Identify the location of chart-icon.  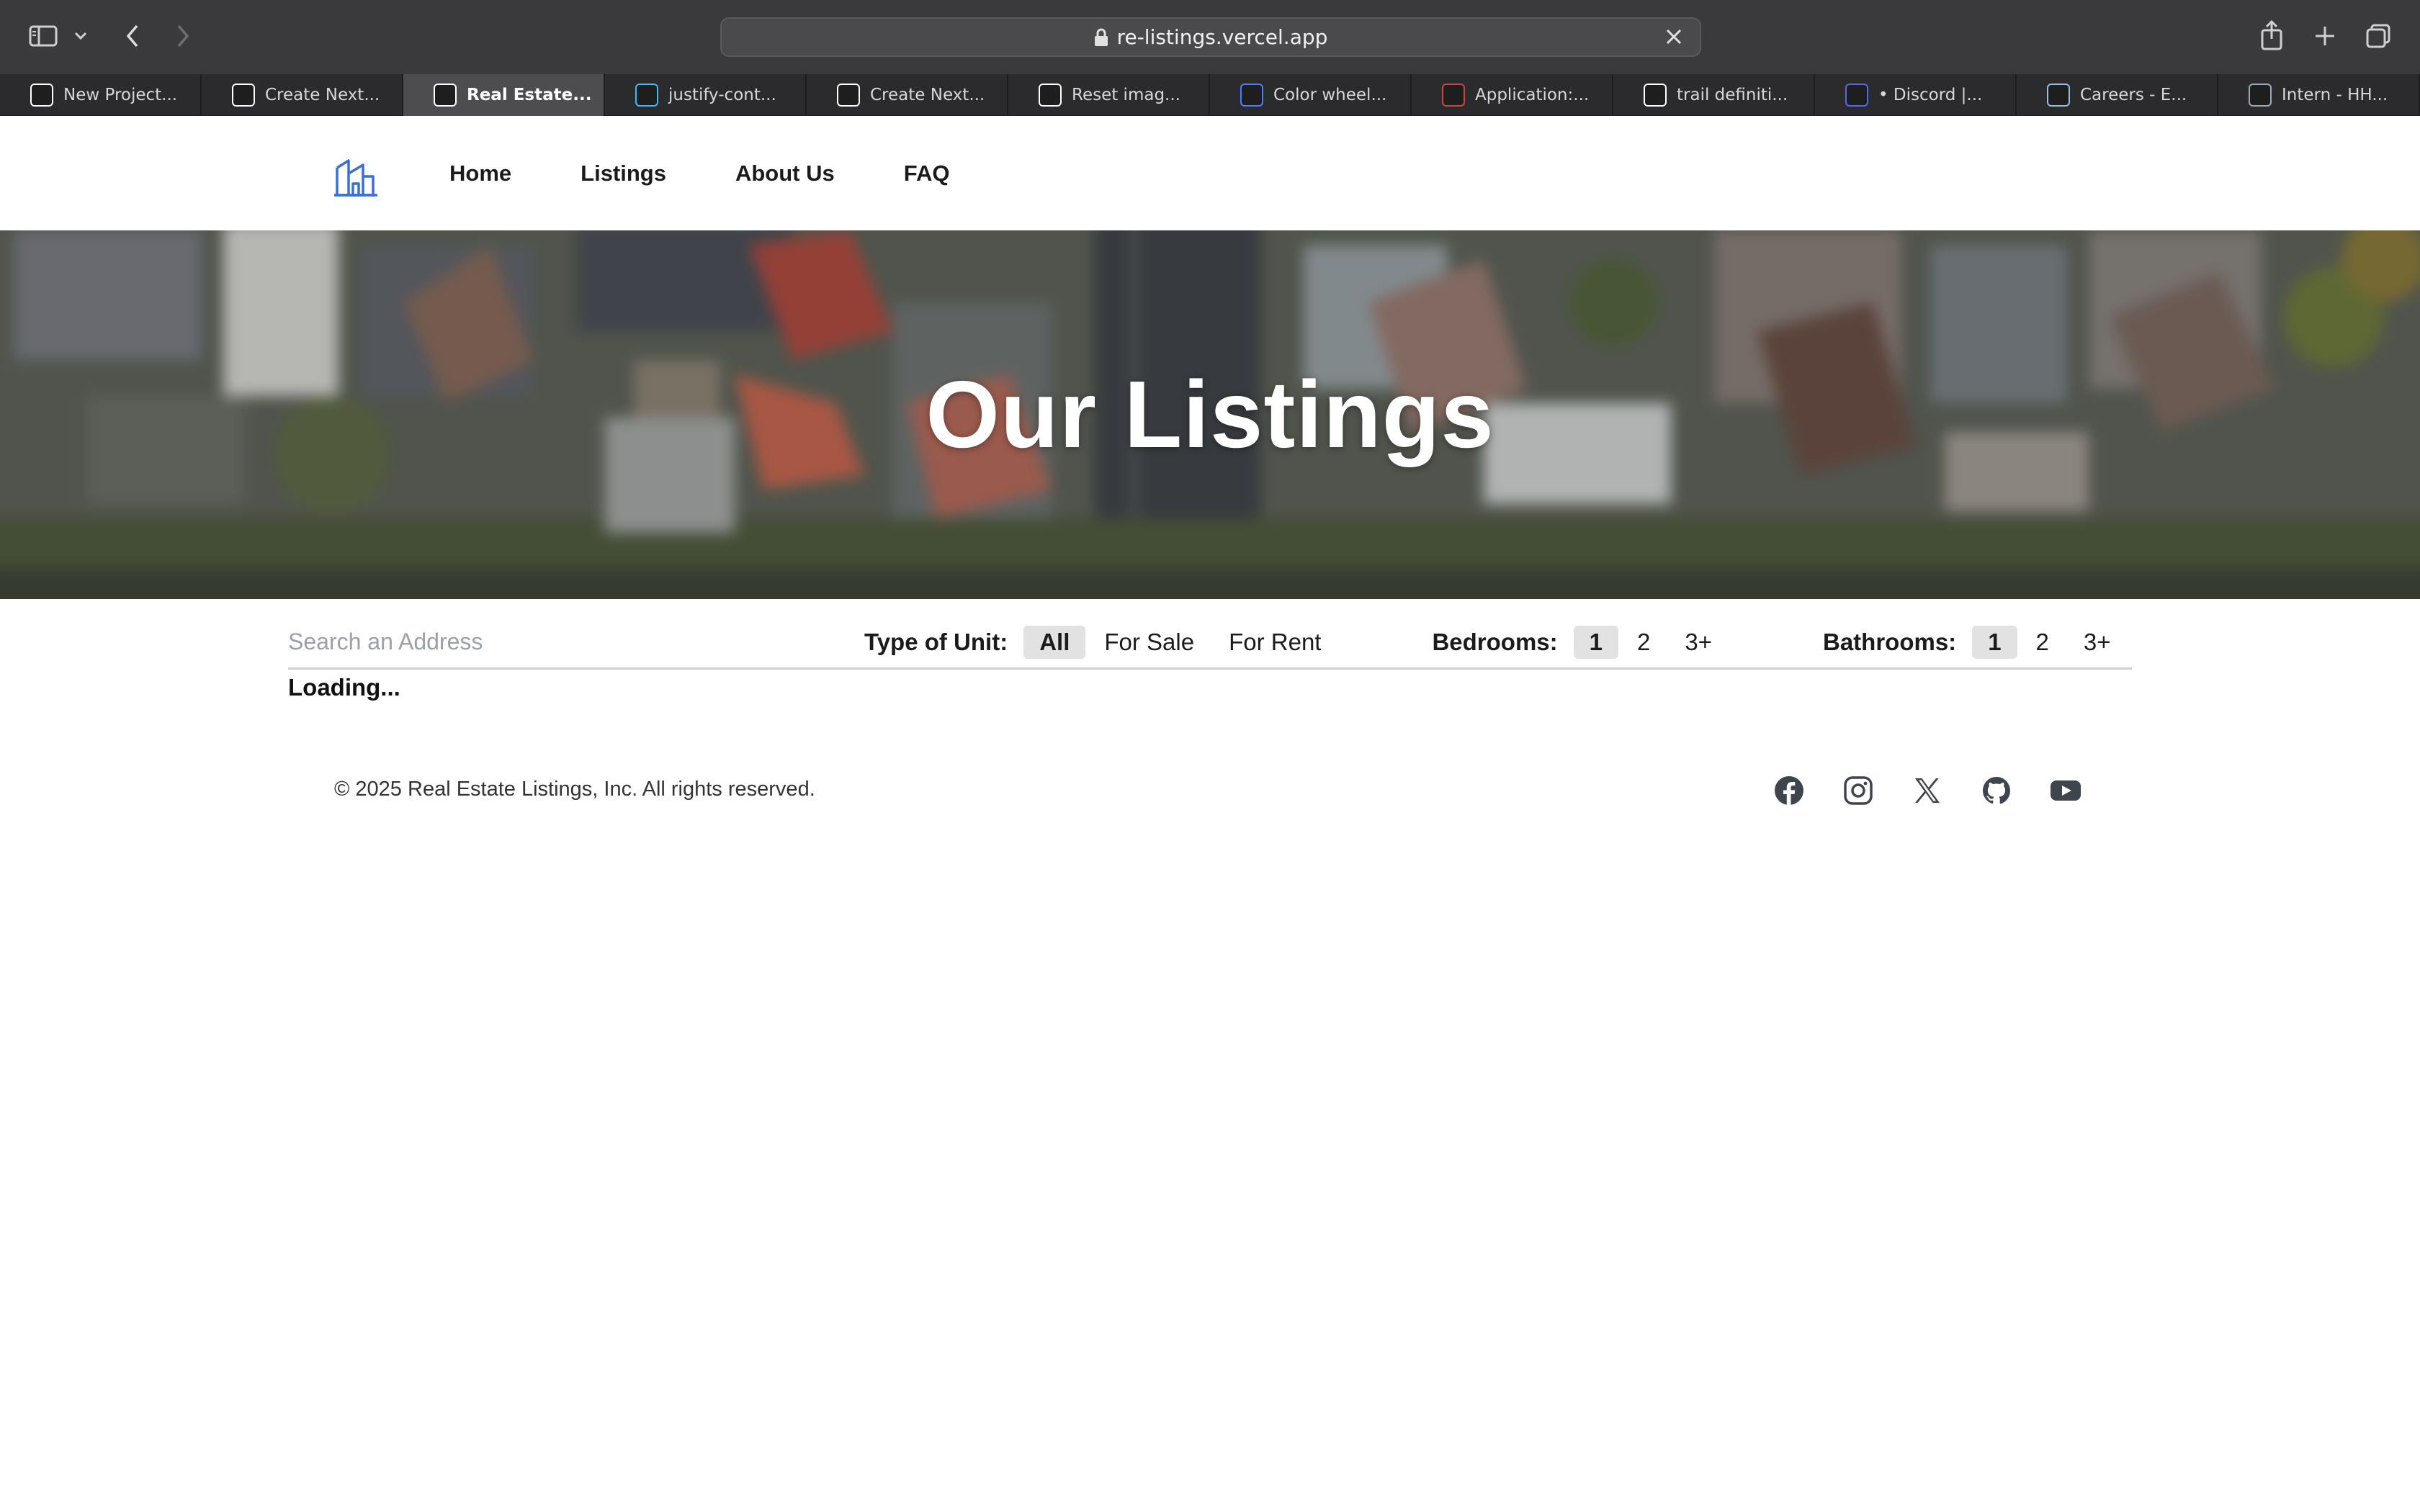
(2058, 95).